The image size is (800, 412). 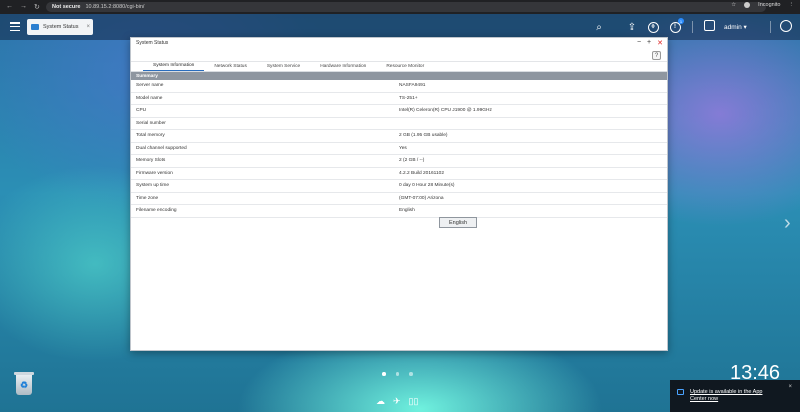 What do you see at coordinates (149, 98) in the screenshot?
I see `row-label: Model name` at bounding box center [149, 98].